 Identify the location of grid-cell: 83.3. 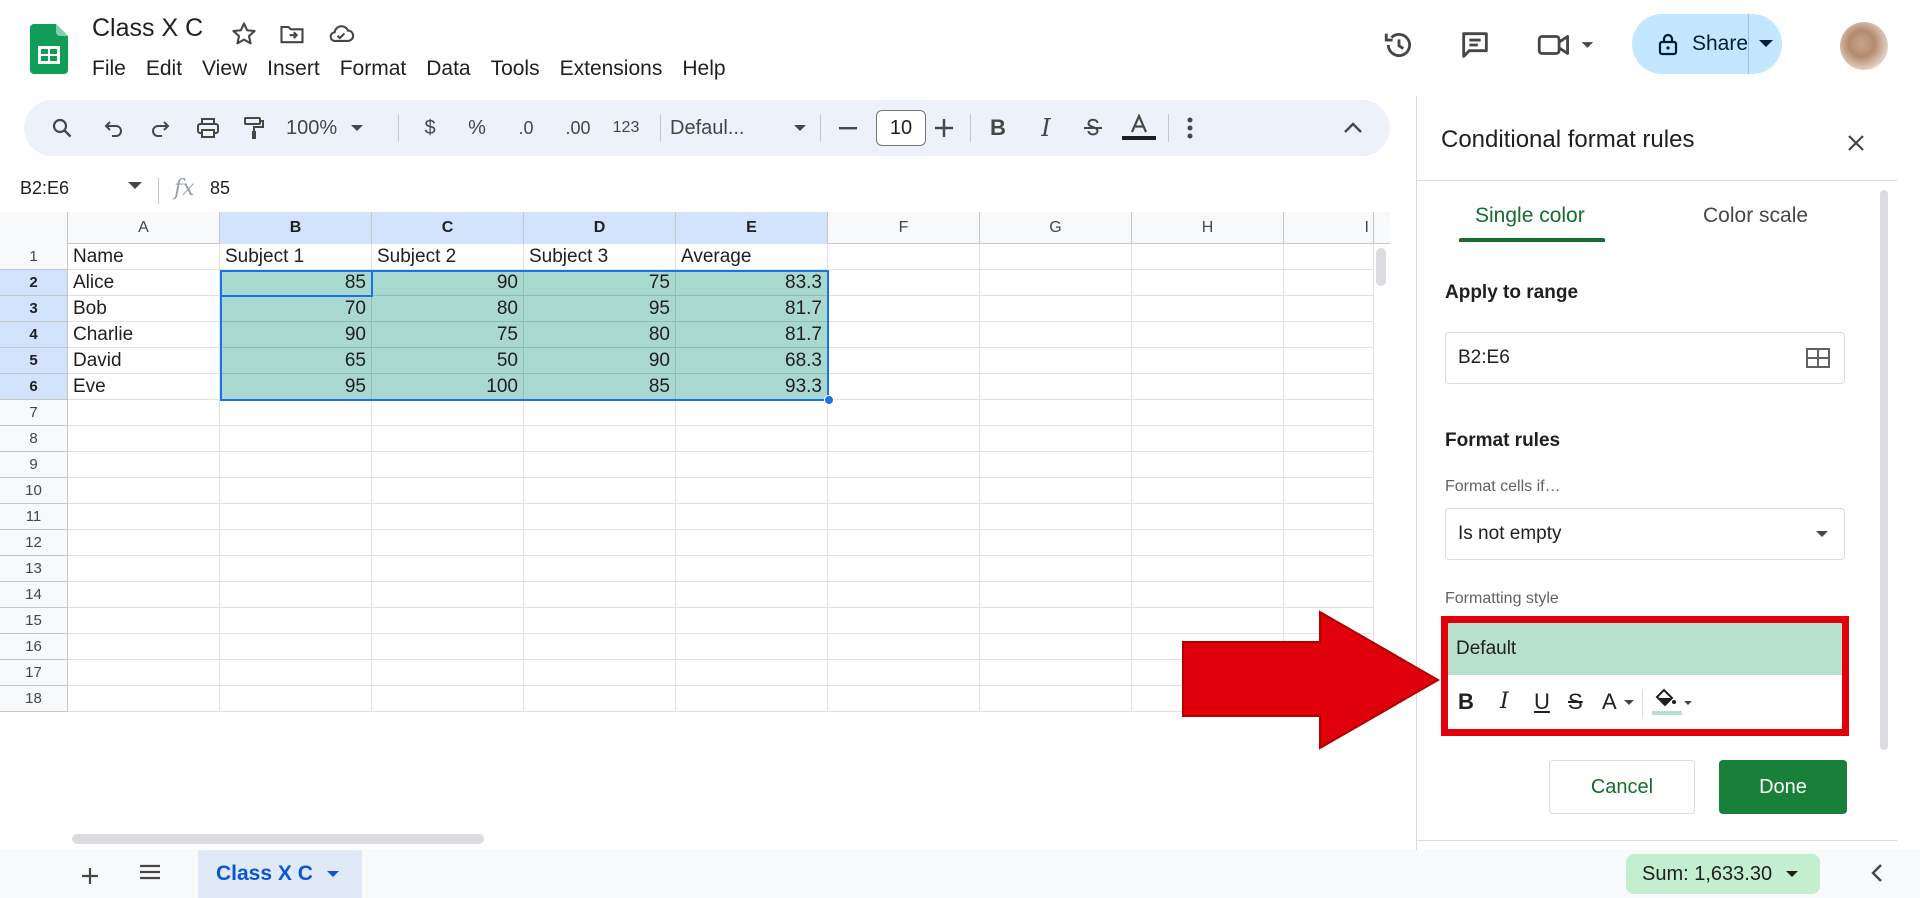
(752, 283).